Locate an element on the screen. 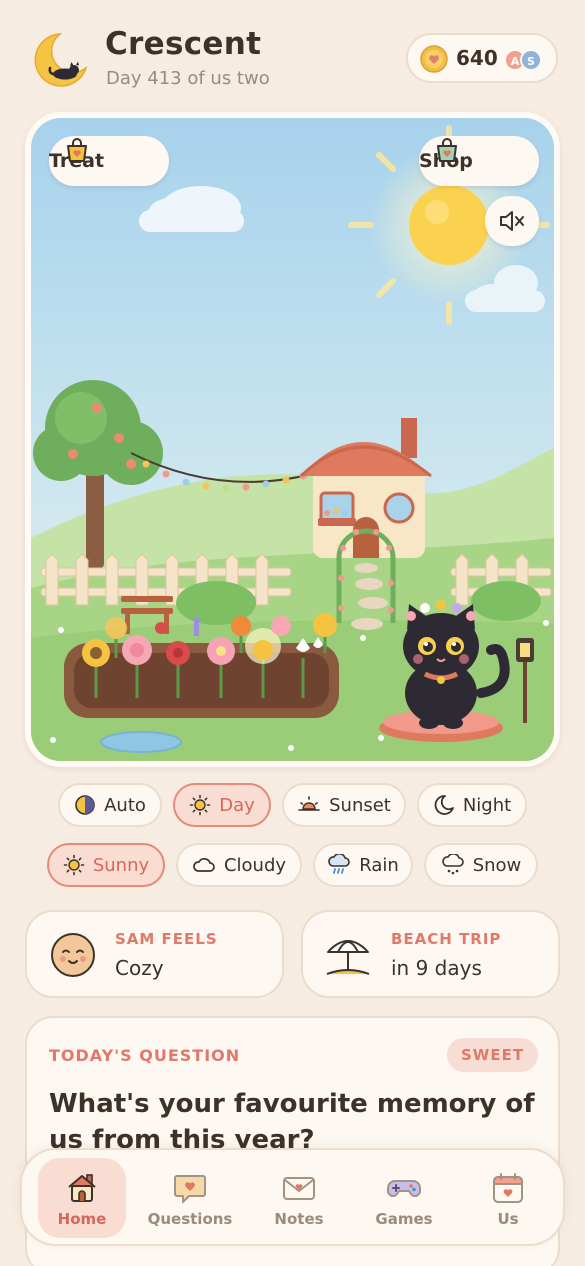 The width and height of the screenshot is (585, 1266). app-header: Crescent Day 413 of us two 640 A S is located at coordinates (292, 55).